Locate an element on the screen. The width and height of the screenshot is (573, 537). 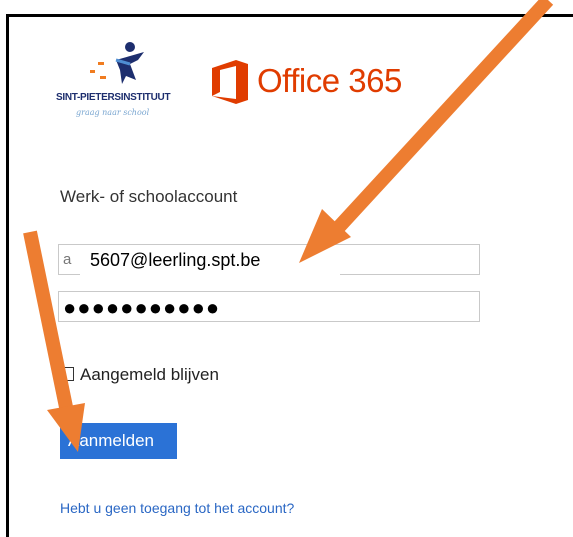
school-tagline: graag naar school is located at coordinates (113, 112).